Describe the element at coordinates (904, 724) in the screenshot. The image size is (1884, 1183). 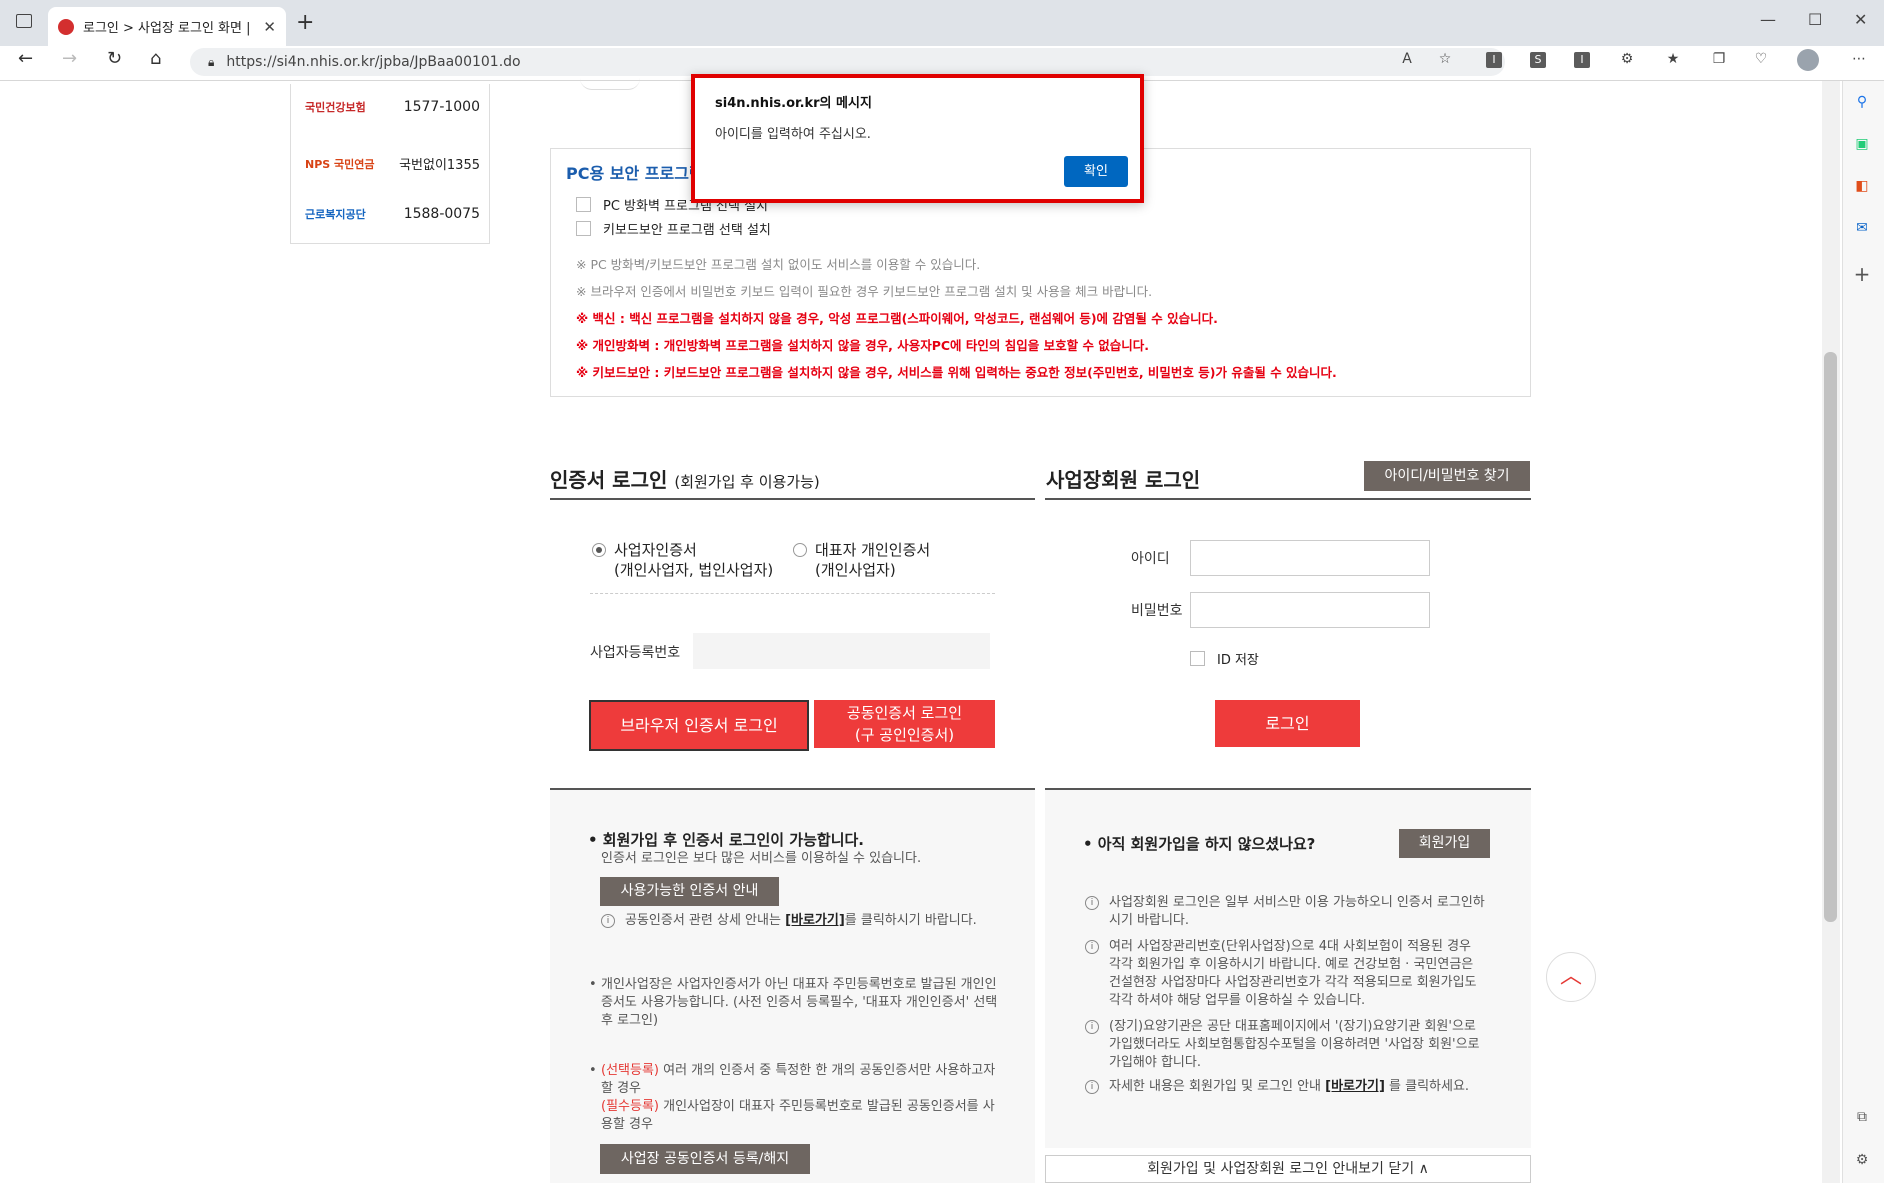
I see `joint-cert-login-button: 공동인증서 로그인 (구 공인인증서)` at that location.